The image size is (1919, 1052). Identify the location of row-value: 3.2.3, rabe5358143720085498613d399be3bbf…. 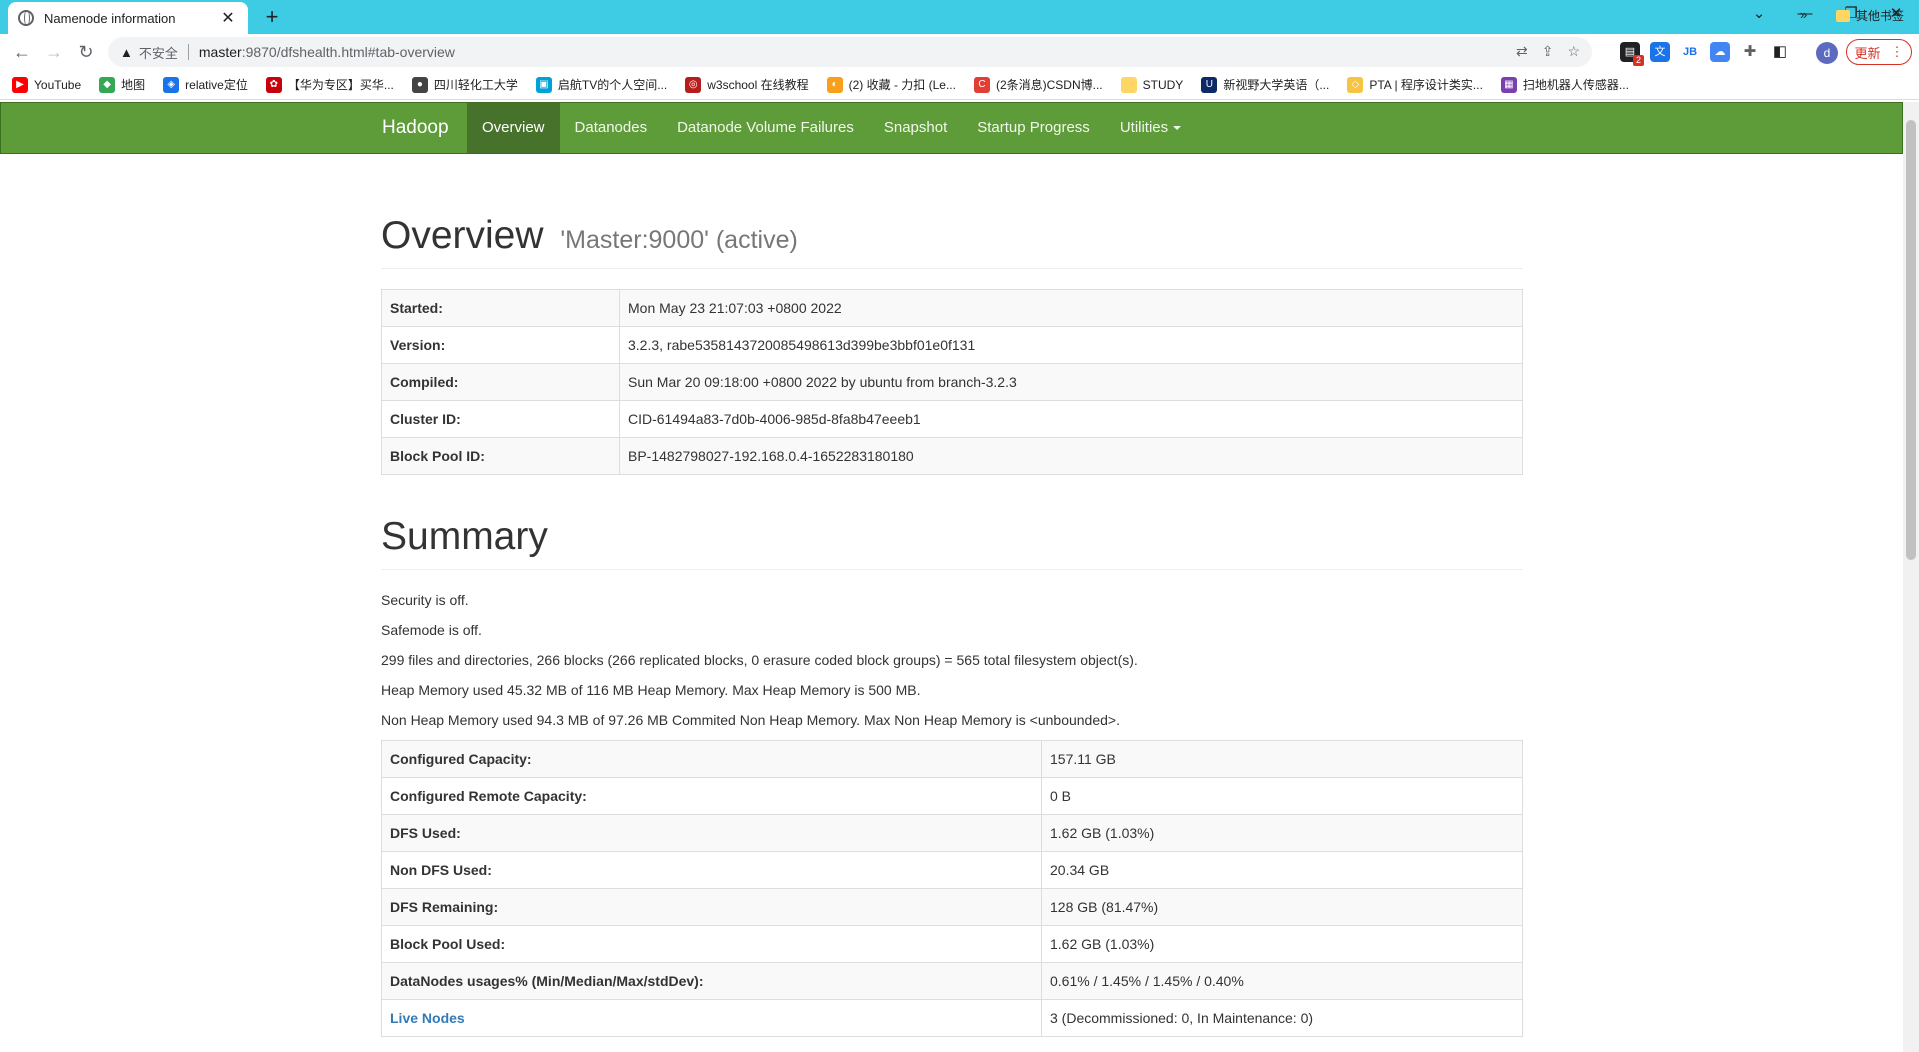
(1071, 345).